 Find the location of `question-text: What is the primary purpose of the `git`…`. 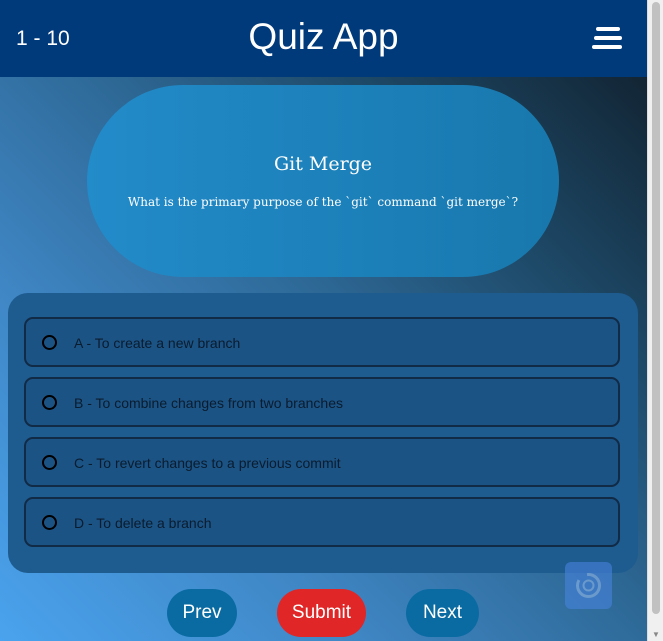

question-text: What is the primary purpose of the `git`… is located at coordinates (323, 202).